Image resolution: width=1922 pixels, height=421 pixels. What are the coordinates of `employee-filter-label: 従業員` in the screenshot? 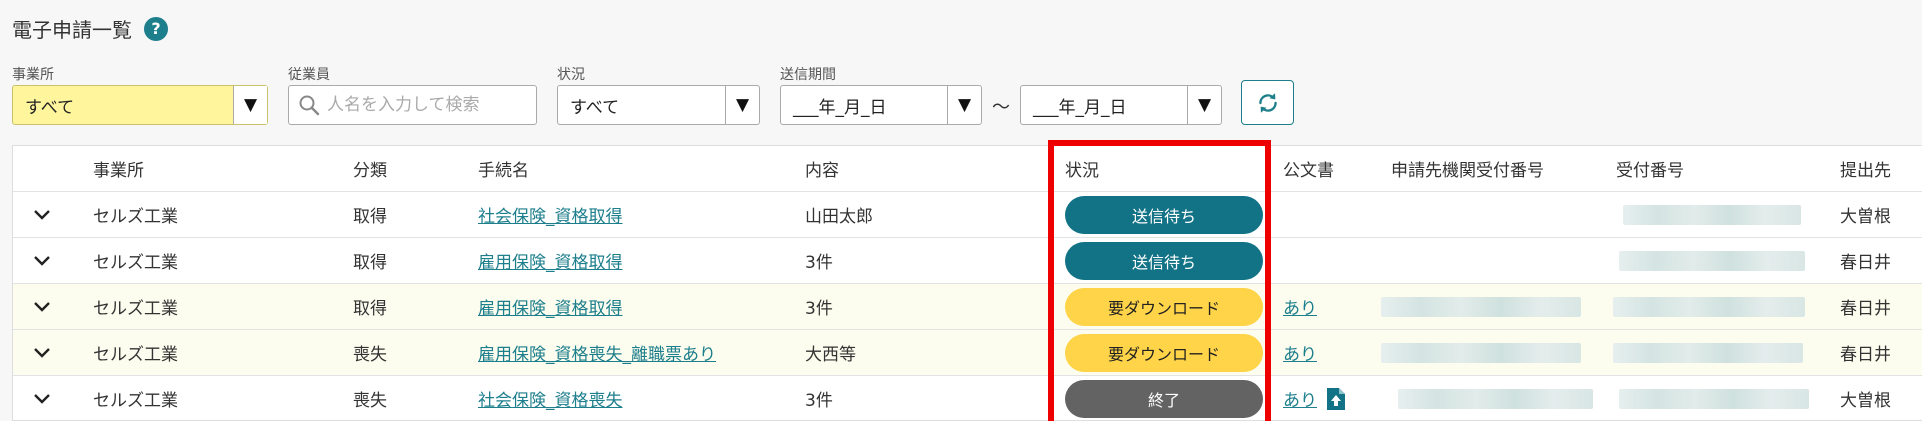 It's located at (309, 75).